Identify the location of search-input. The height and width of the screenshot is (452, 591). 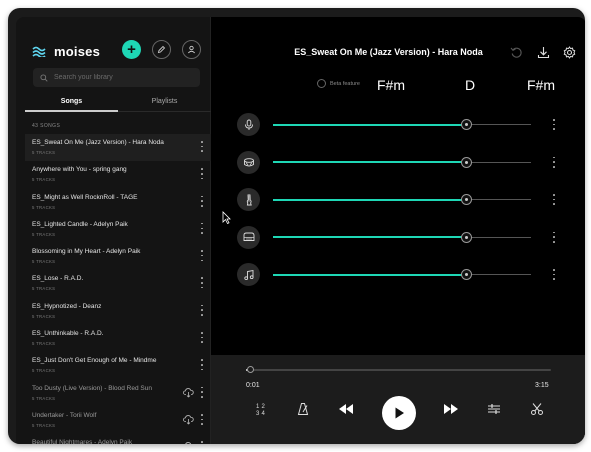
(124, 77).